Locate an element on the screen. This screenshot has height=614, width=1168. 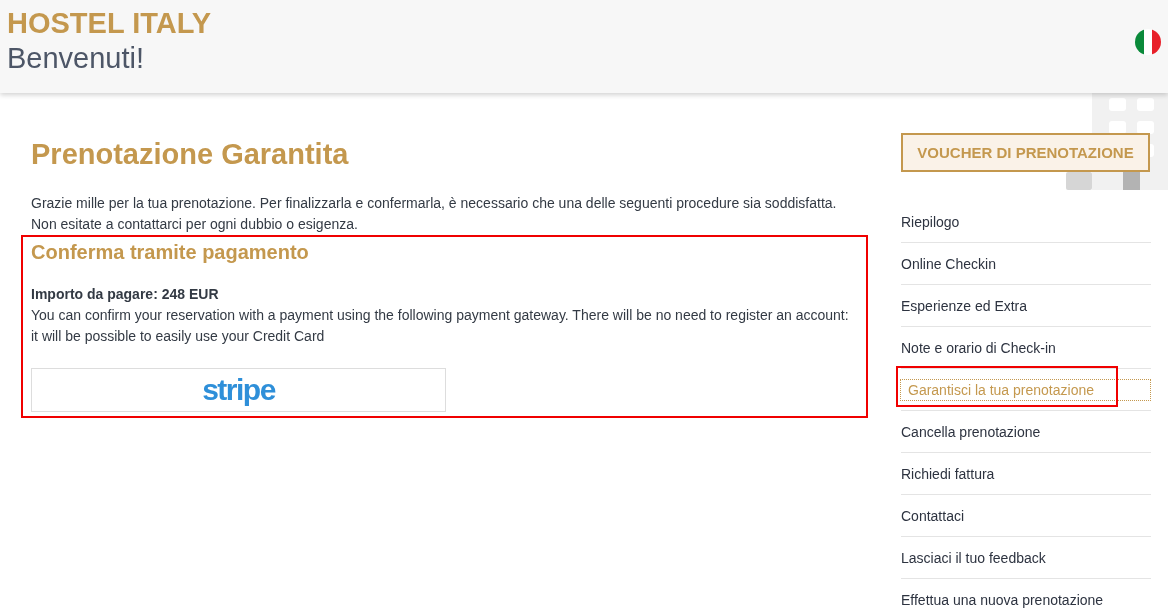
nav-link: Online Checkin is located at coordinates (1025, 264).